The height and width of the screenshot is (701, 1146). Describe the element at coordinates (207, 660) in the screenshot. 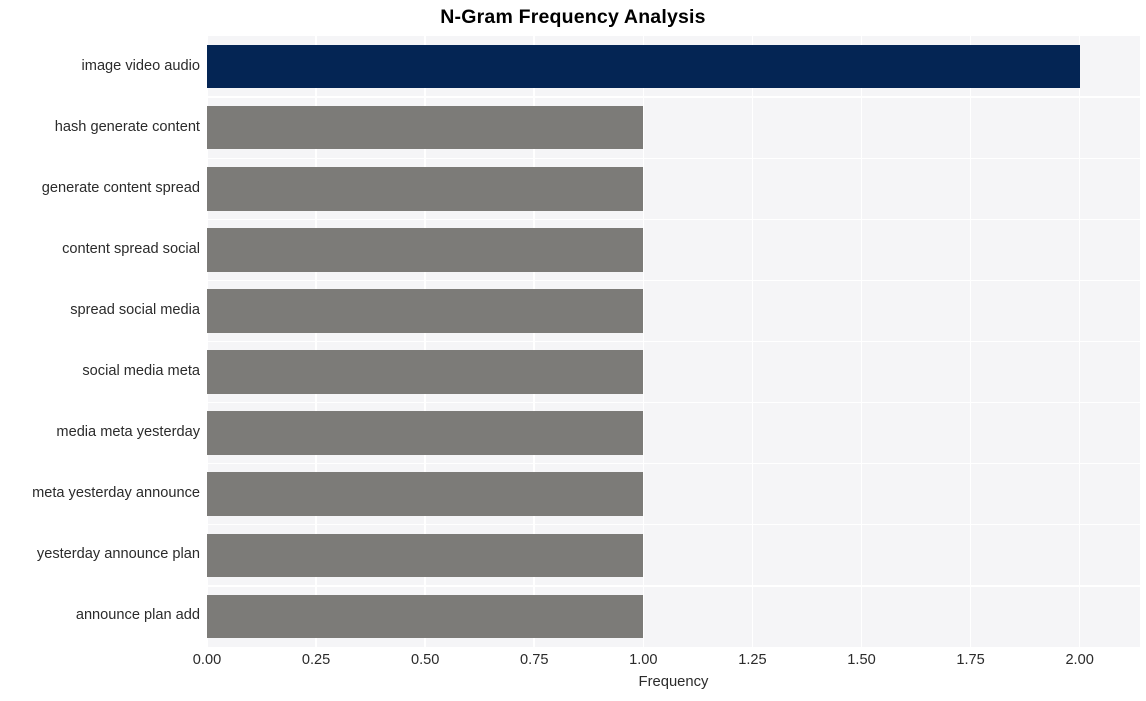

I see `x-axis-tick-label: 0.00` at that location.